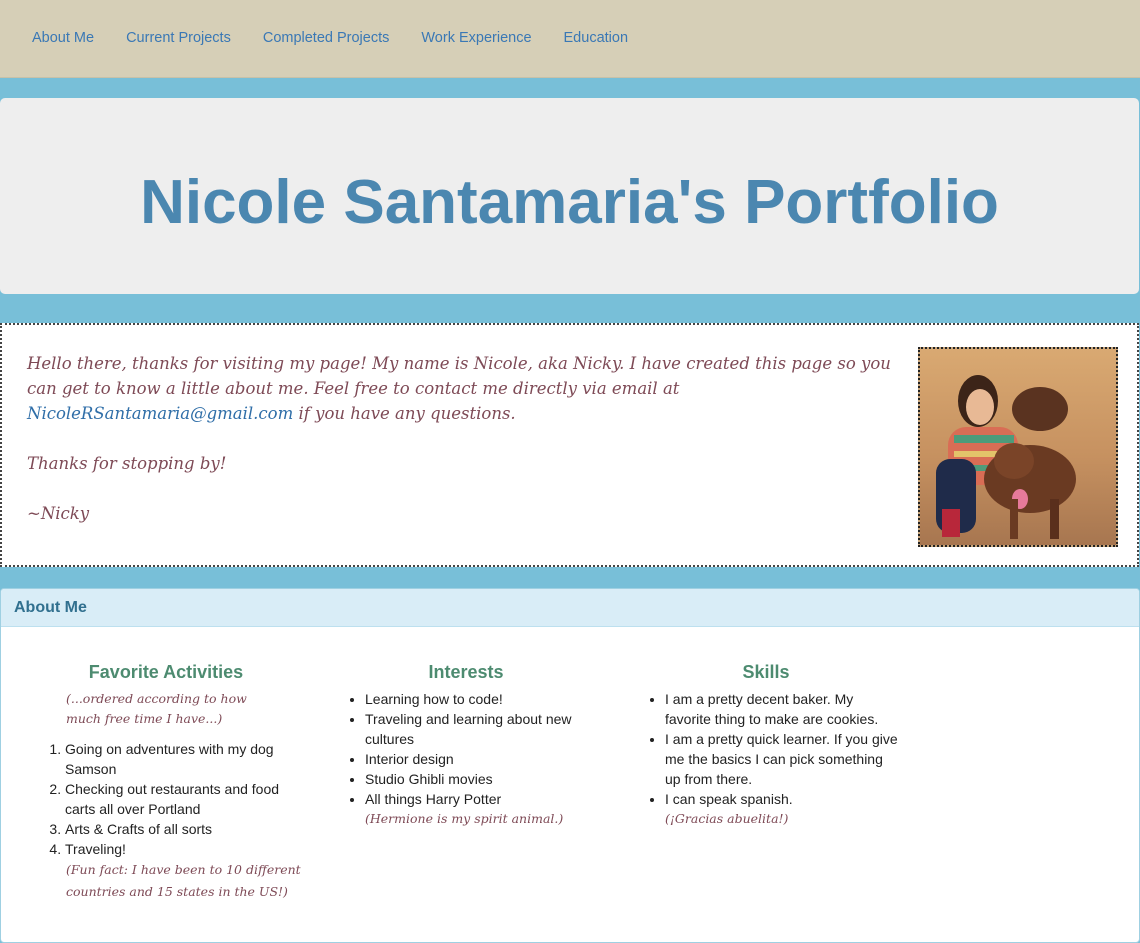  Describe the element at coordinates (476, 38) in the screenshot. I see `nav-work-experience: Work Experience` at that location.